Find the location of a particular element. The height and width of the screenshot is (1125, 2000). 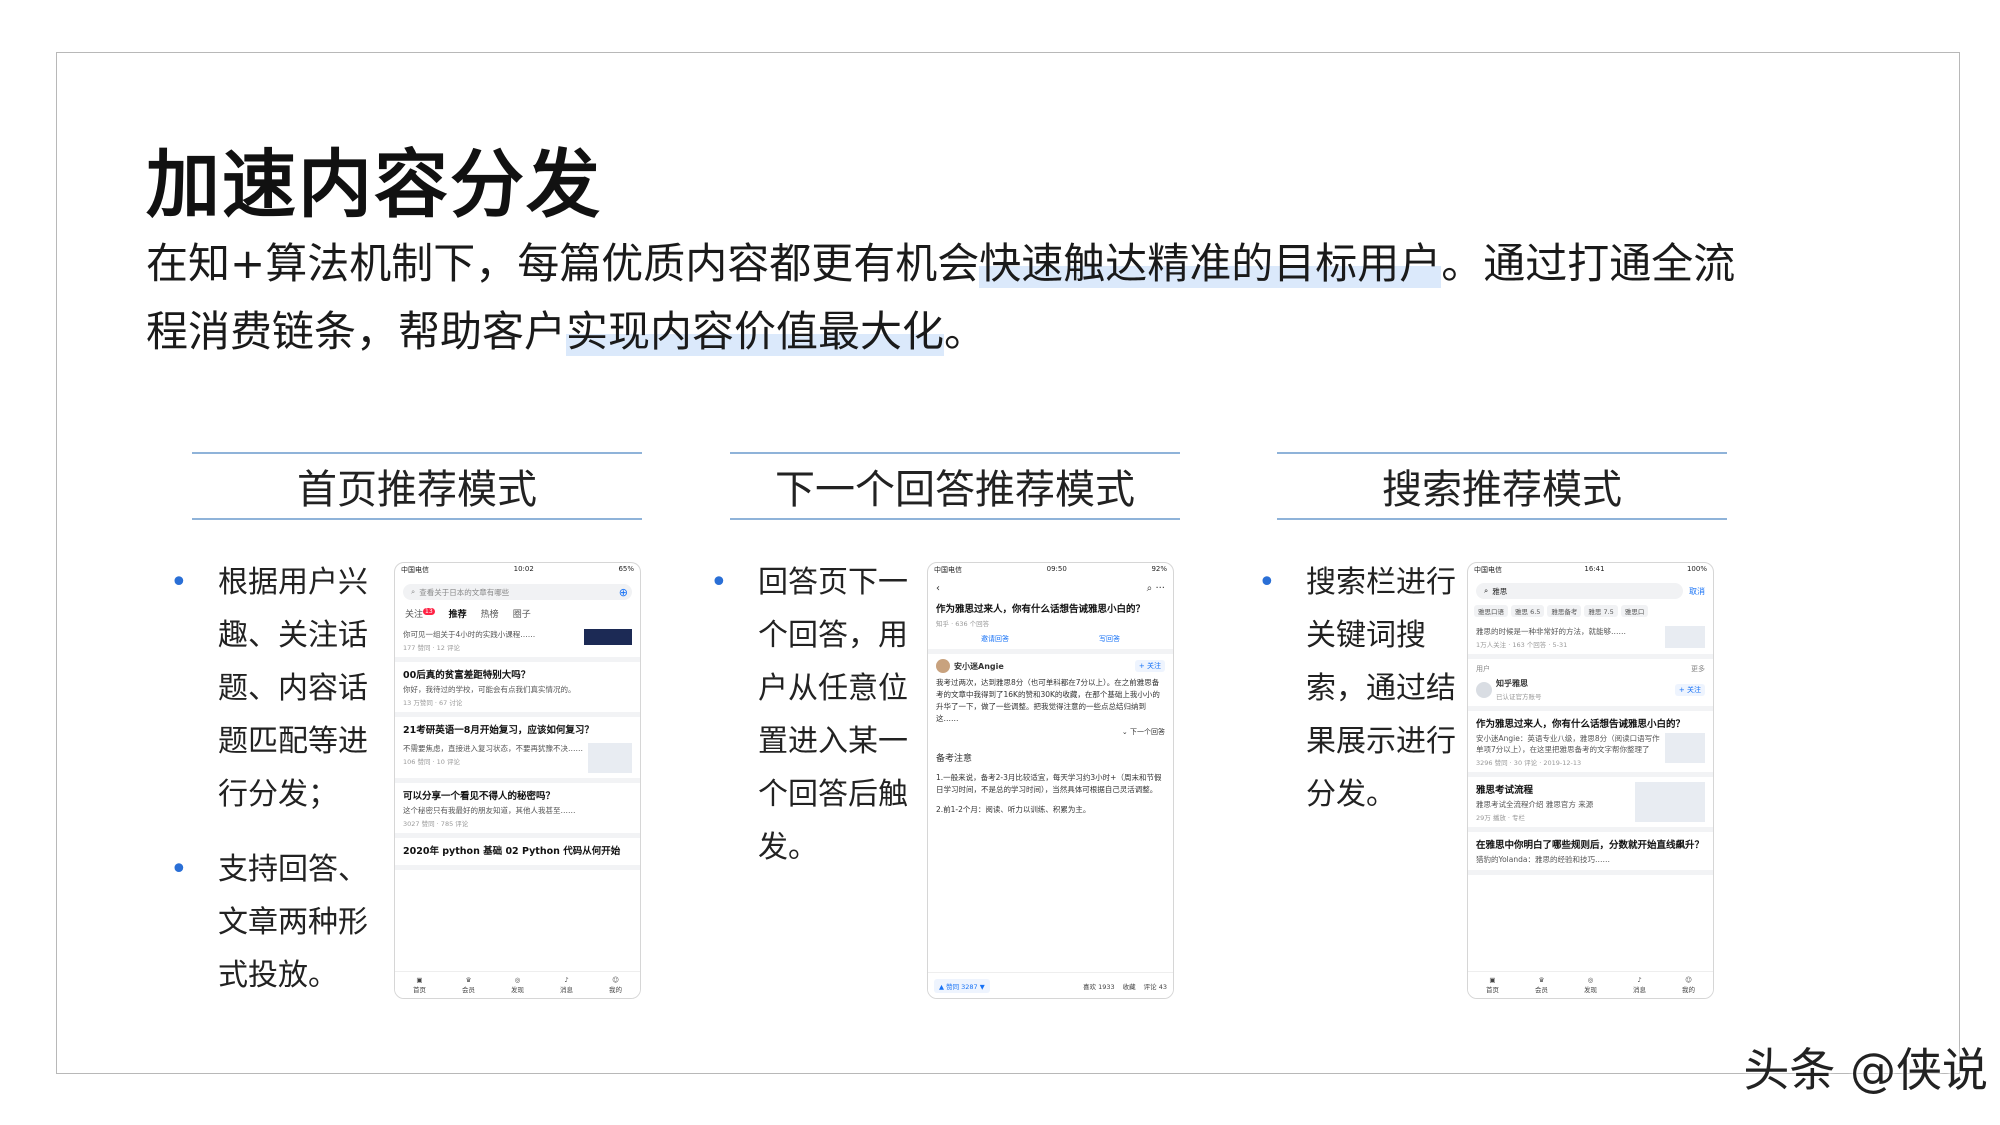

invite-answer-button: 邀请回答 is located at coordinates (995, 639).